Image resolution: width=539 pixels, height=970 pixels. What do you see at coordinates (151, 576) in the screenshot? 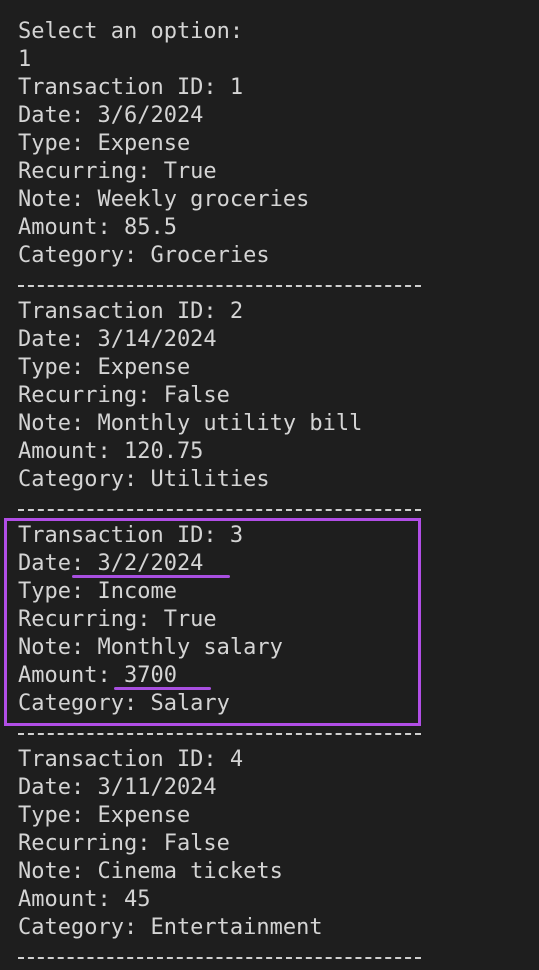
I see `annotation-underline-date` at bounding box center [151, 576].